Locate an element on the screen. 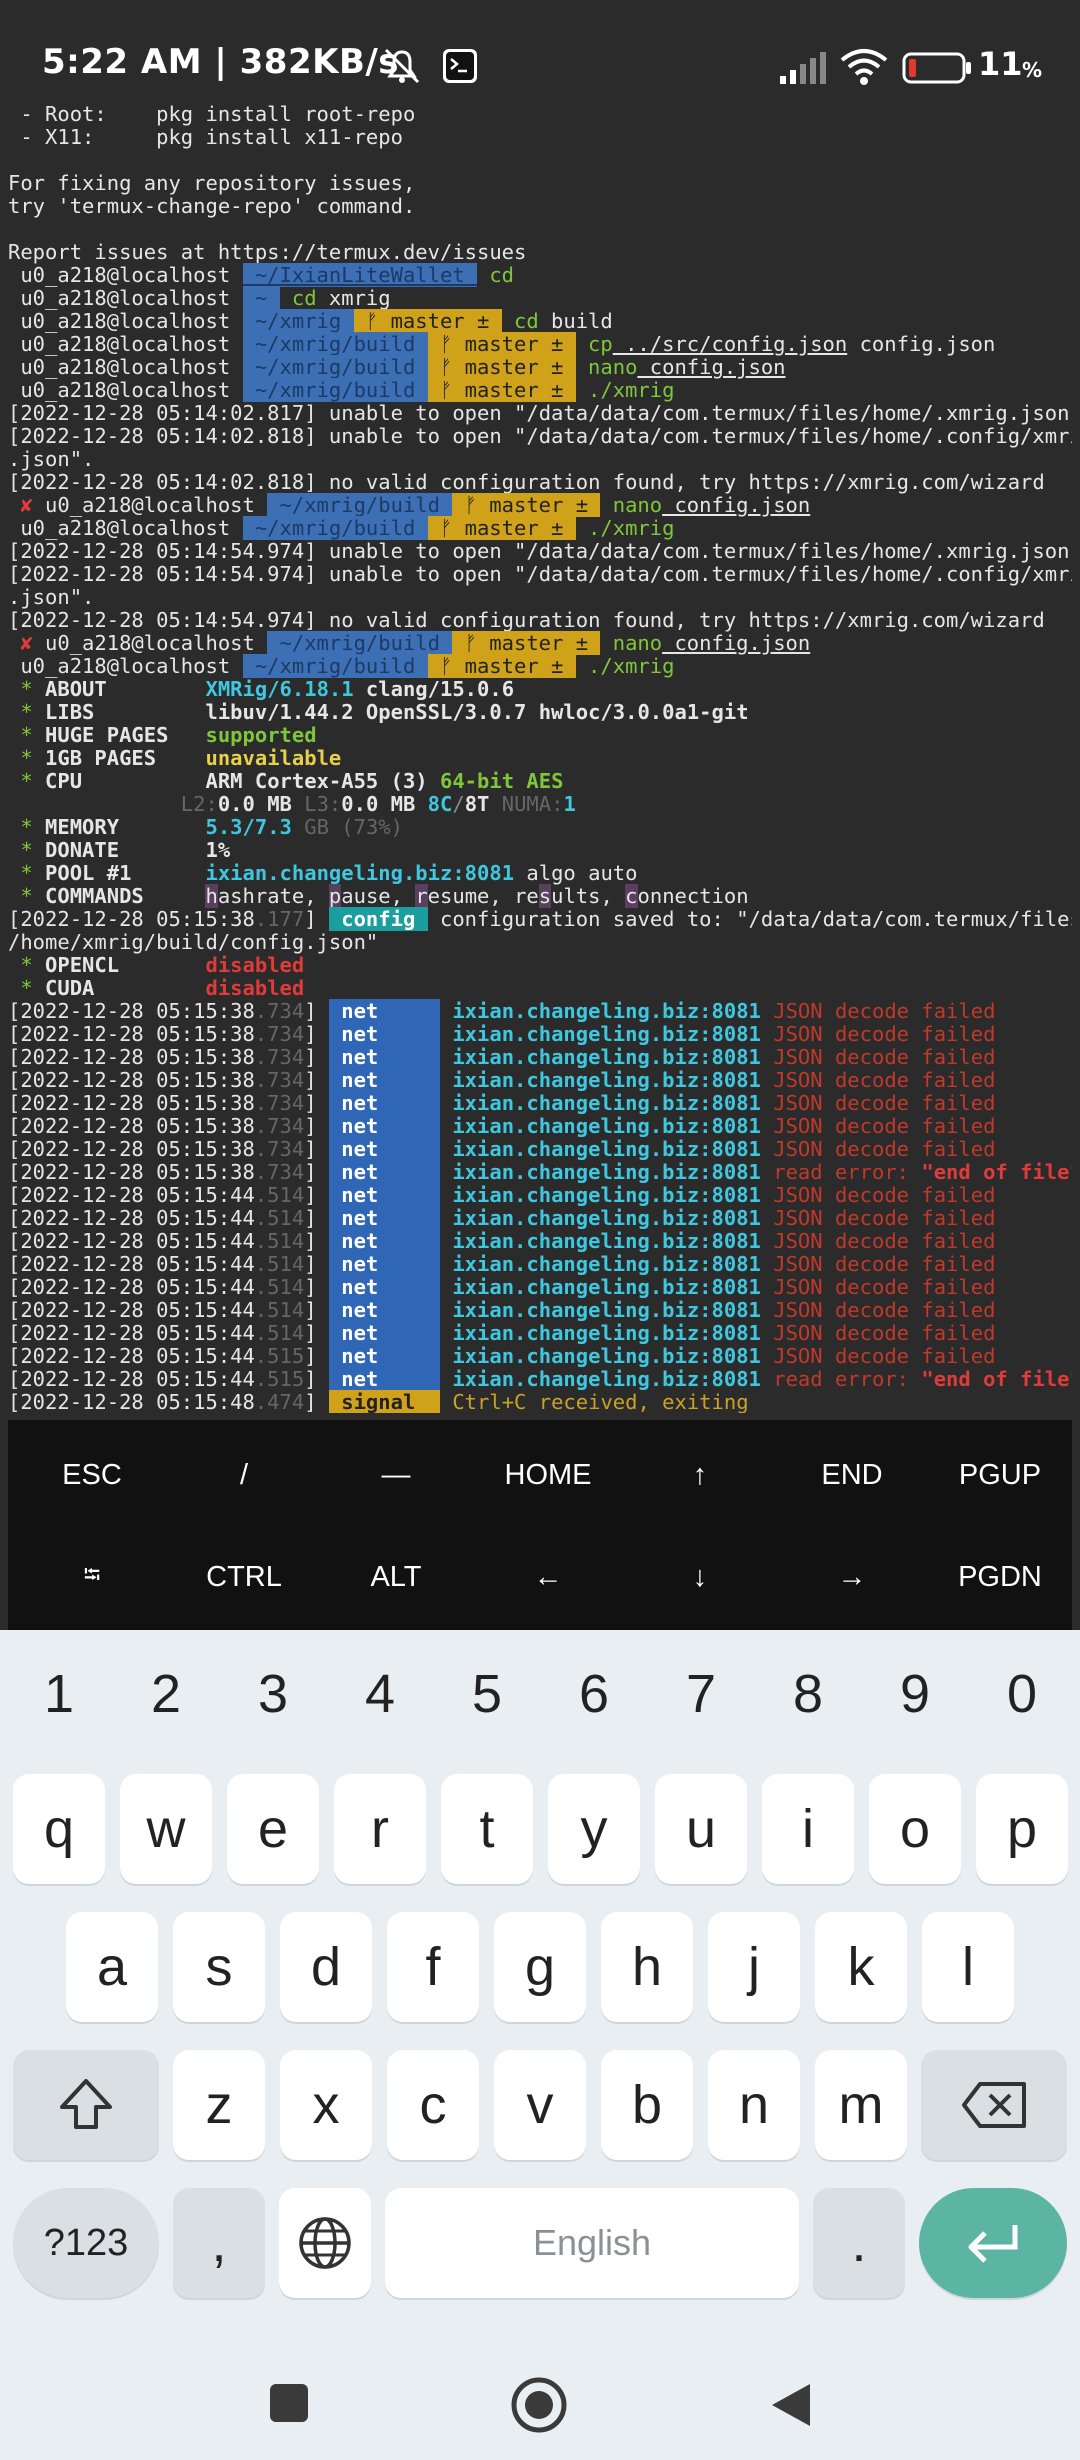 This screenshot has width=1080, height=2460. key-s: s is located at coordinates (219, 1967).